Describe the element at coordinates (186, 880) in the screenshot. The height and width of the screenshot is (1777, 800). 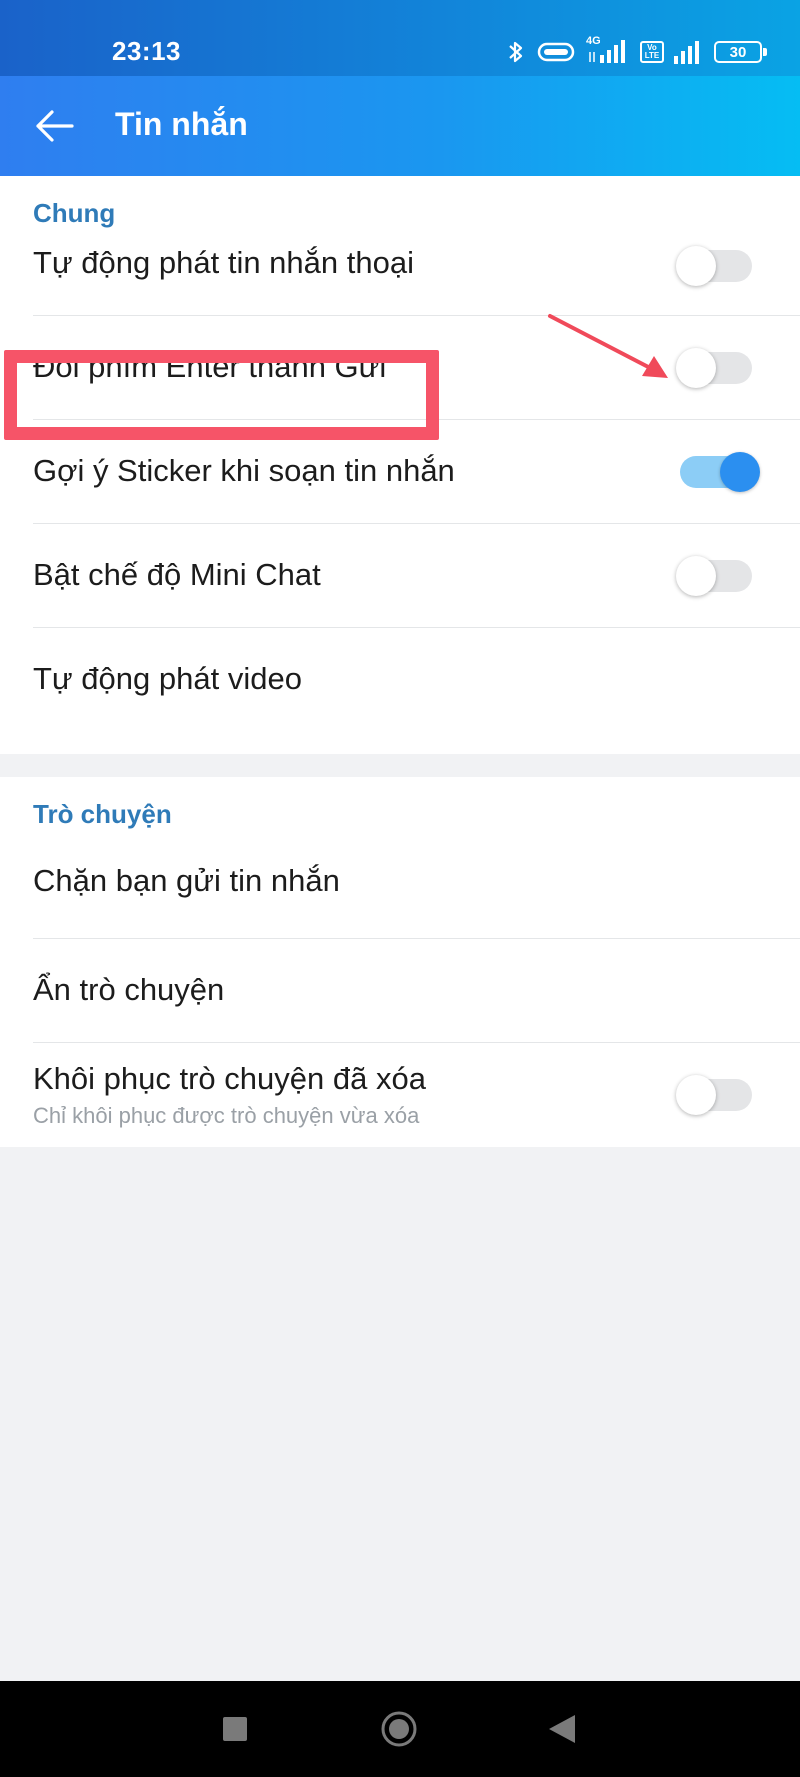
I see `setting-label: Chặn bạn gửi tin nhắn` at that location.